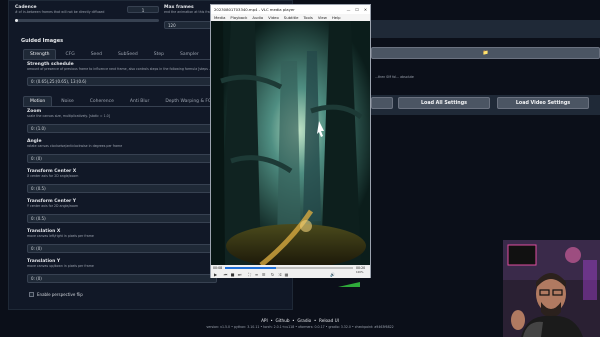  What do you see at coordinates (264, 320) in the screenshot?
I see `footer-api-link: API` at bounding box center [264, 320].